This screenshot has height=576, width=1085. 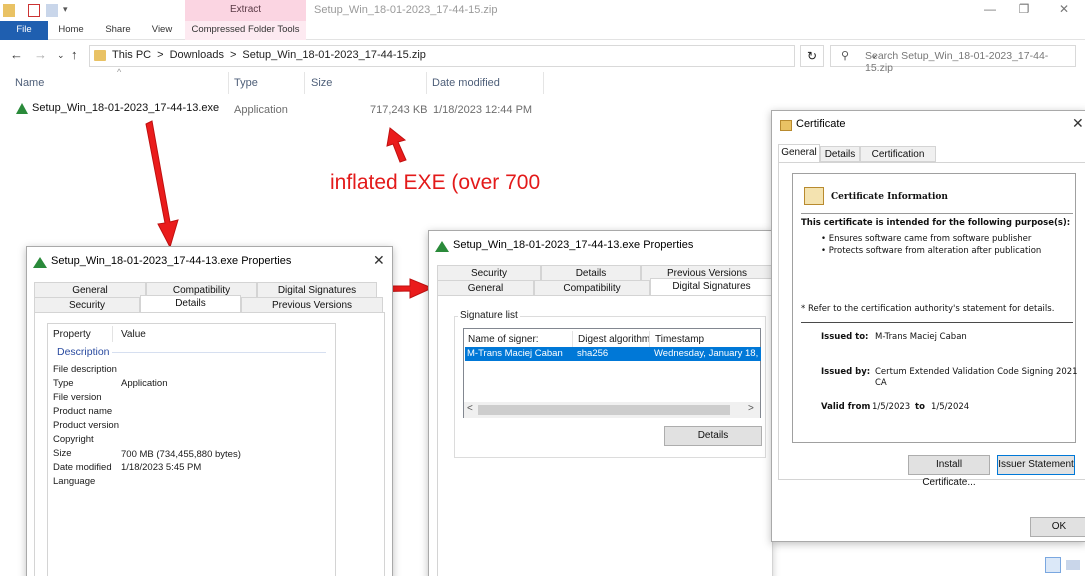 What do you see at coordinates (846, 407) in the screenshot?
I see `valid-from-label: Valid from` at bounding box center [846, 407].